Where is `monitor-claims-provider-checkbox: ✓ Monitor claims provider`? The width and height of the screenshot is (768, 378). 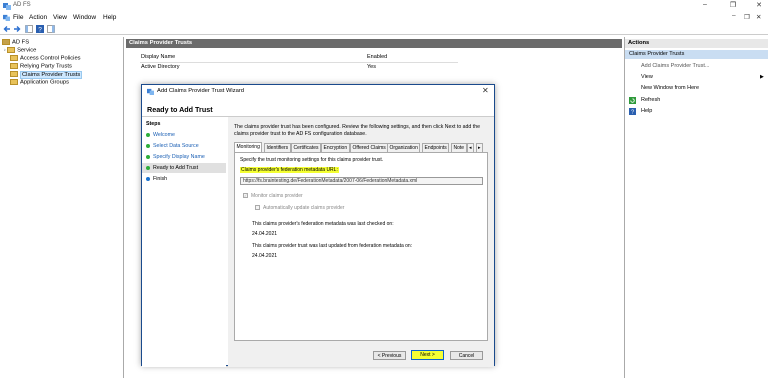
monitor-claims-provider-checkbox: ✓ Monitor claims provider is located at coordinates (273, 196).